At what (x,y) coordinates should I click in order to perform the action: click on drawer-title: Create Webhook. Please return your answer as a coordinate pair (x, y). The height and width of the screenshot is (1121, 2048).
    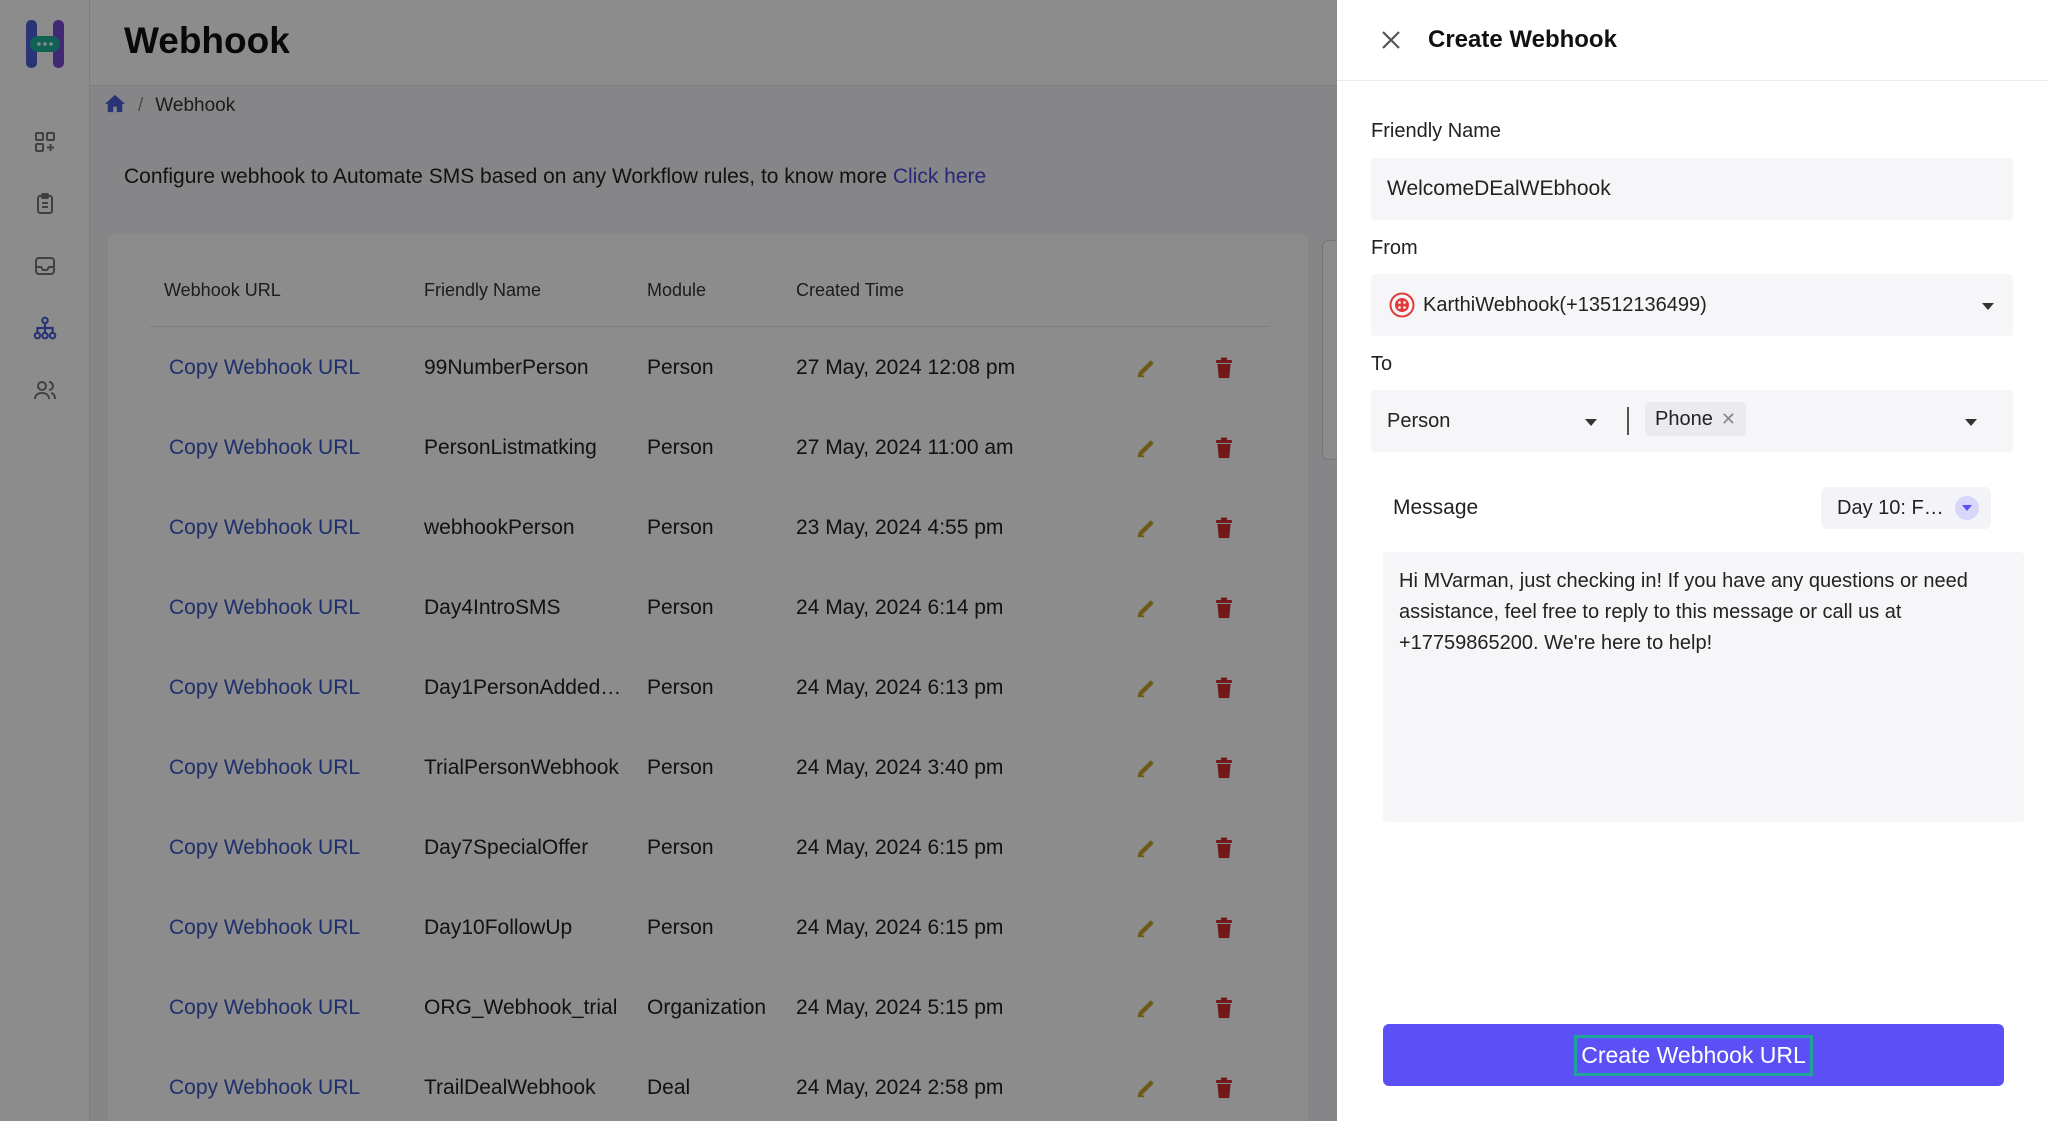
    Looking at the image, I should click on (1522, 39).